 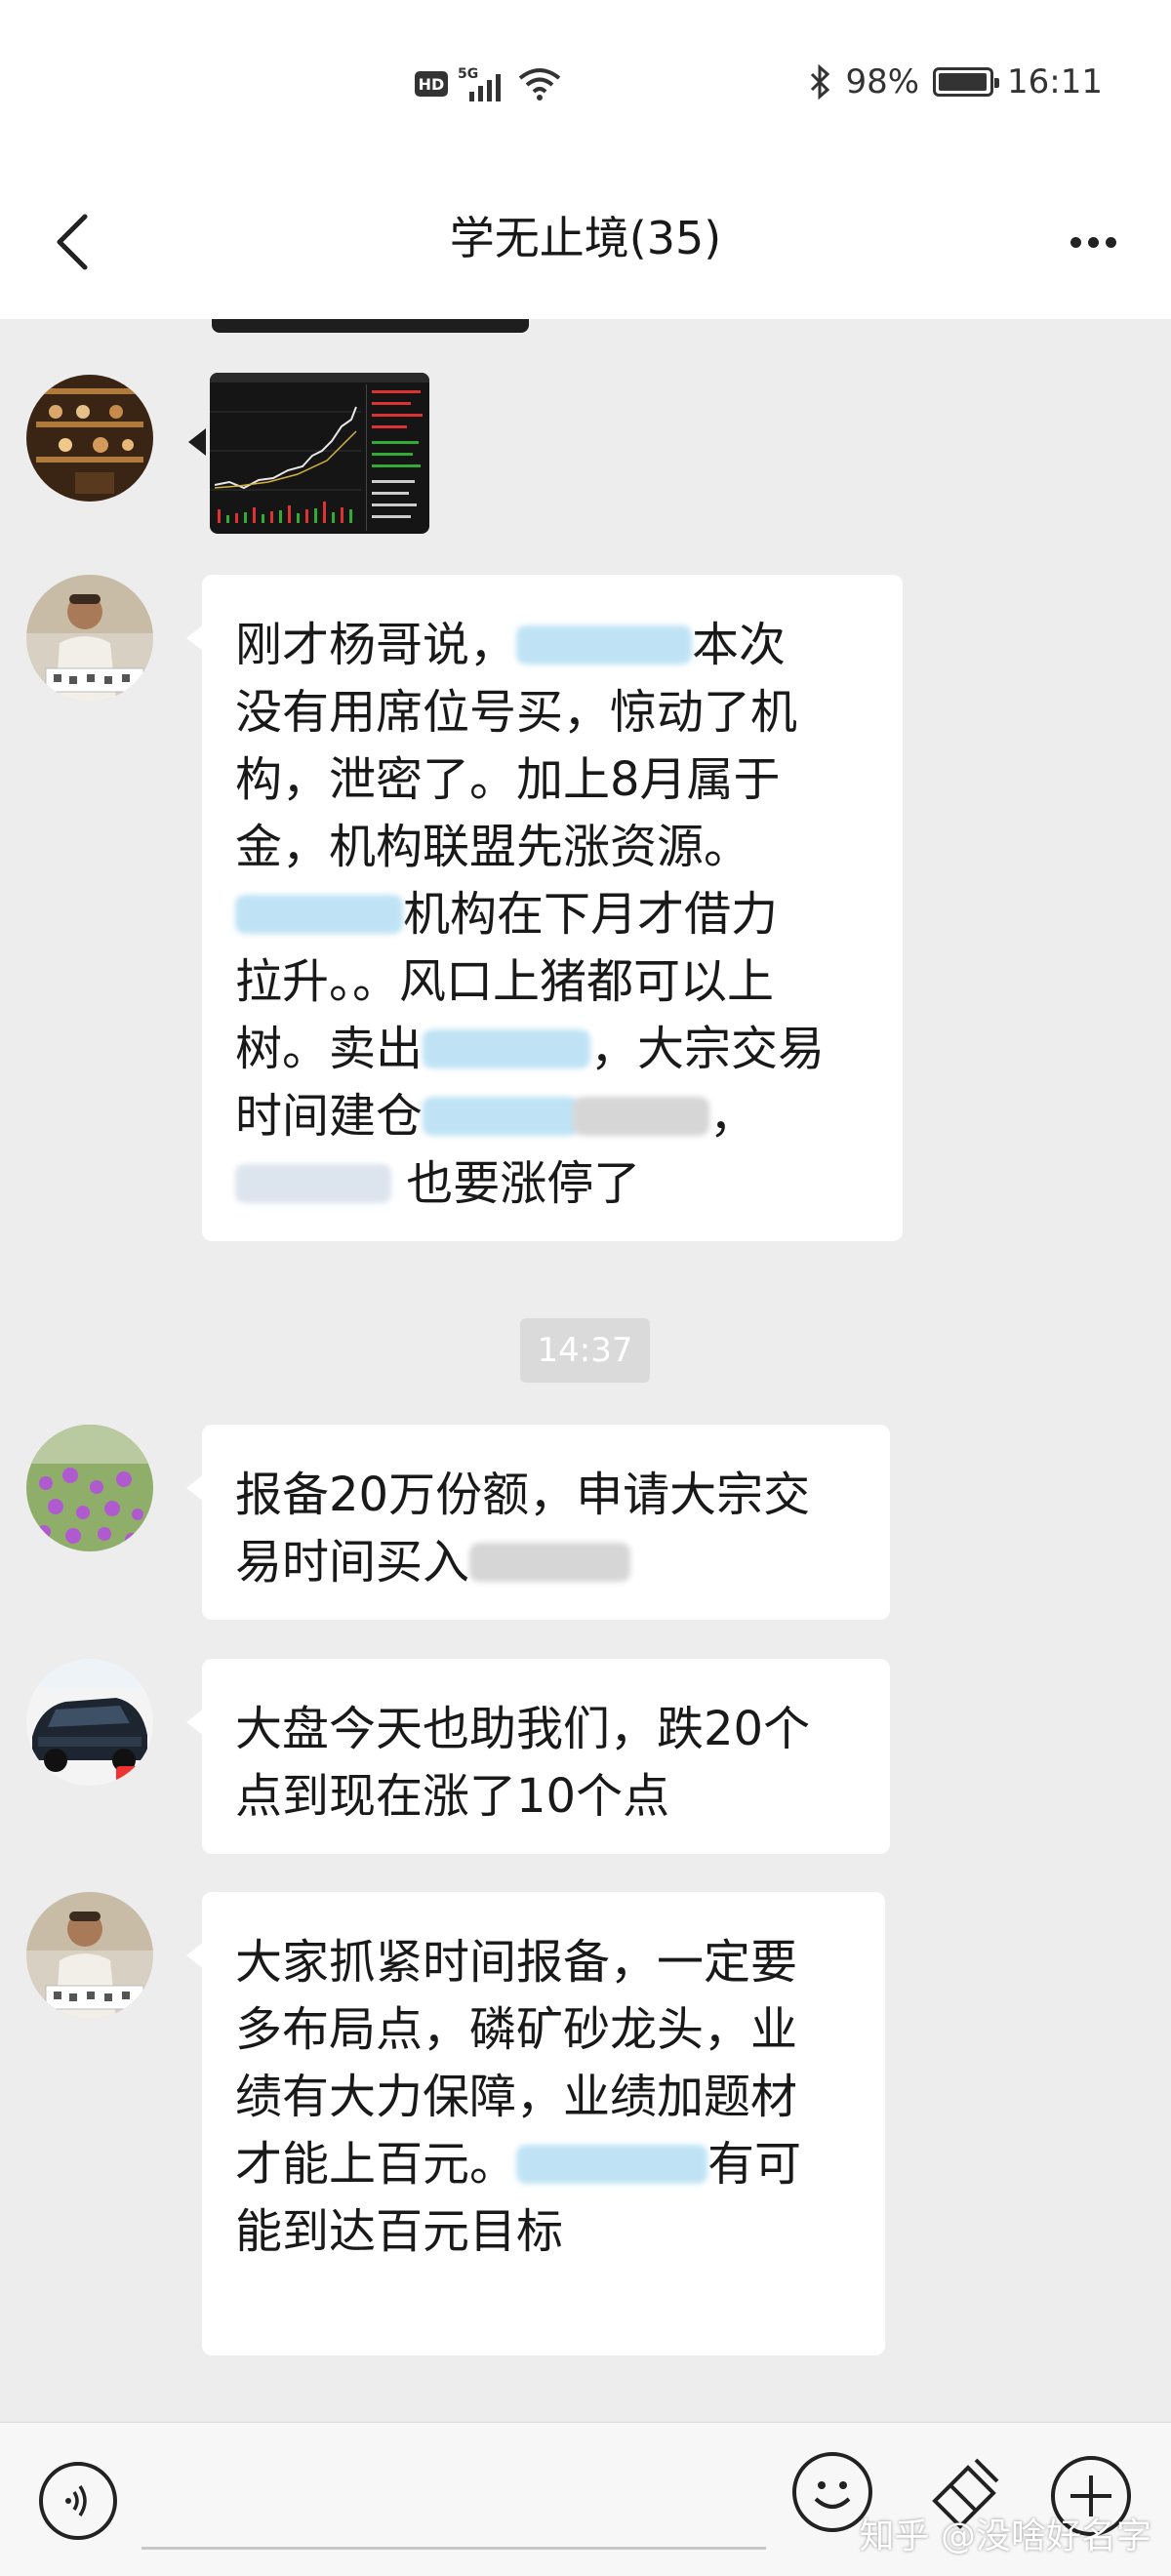 I want to click on timestamp: 14:37, so click(x=585, y=1350).